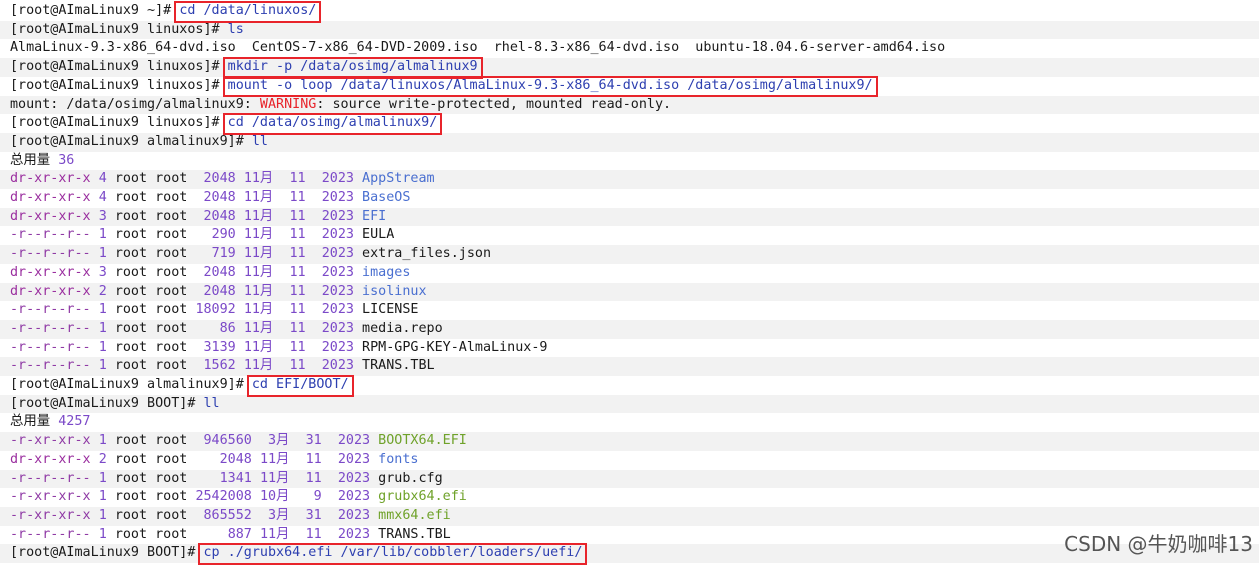 The width and height of the screenshot is (1259, 565). I want to click on command-line: [root@AImaLinux9 BOOT]# ll, so click(629, 404).